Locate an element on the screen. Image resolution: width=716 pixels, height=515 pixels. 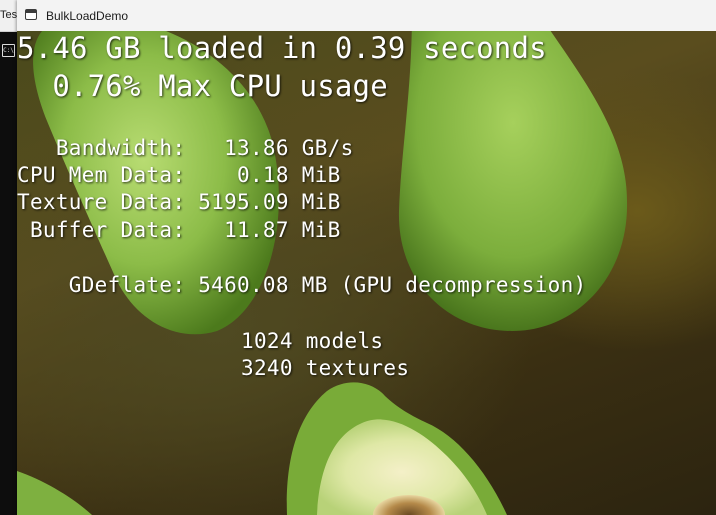
stat-label: Bandwidth: is located at coordinates (101, 148).